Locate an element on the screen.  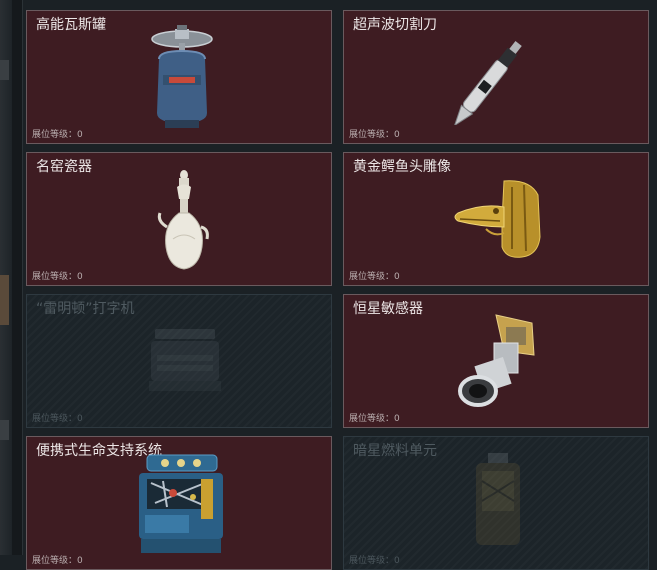
fuel-cell-icon is located at coordinates (498, 499).